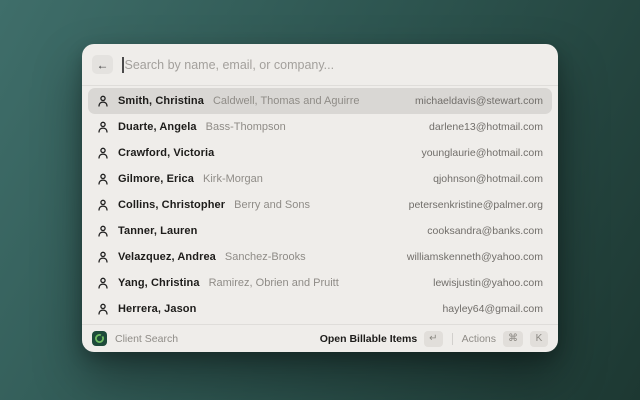 This screenshot has width=640, height=400. I want to click on result-email: petersenkristine@palmer.org, so click(475, 205).